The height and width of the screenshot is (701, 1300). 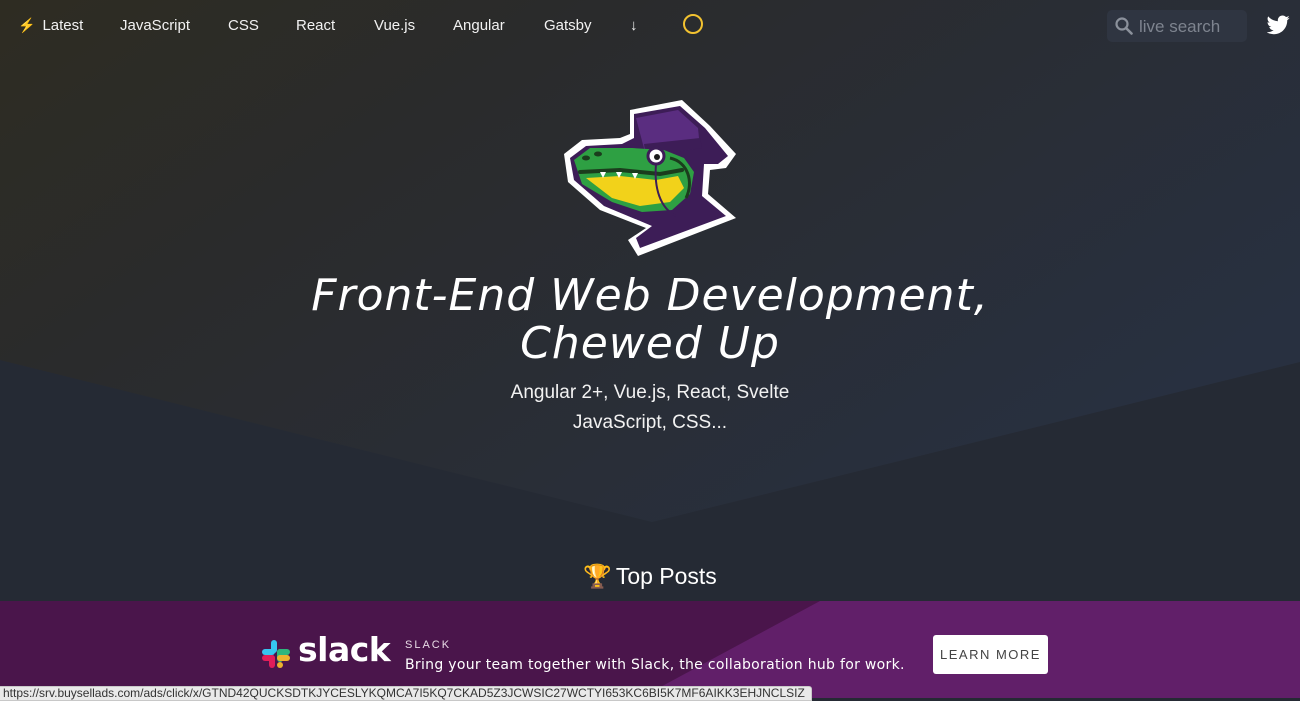 I want to click on learn-more-button: LEARN MORE, so click(x=990, y=654).